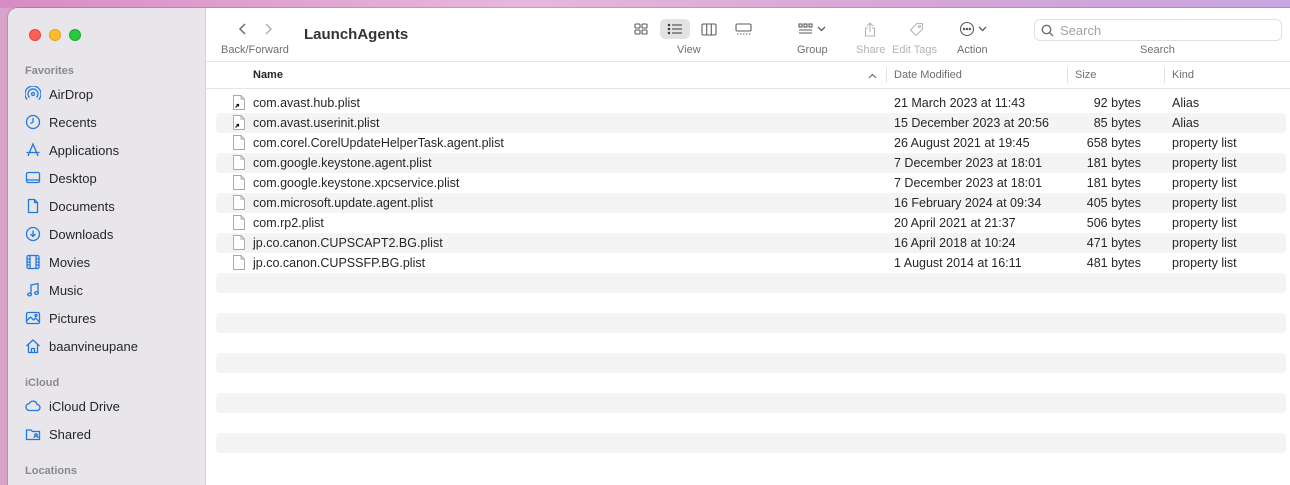 The image size is (1290, 485). I want to click on desktop-icon, so click(32, 178).